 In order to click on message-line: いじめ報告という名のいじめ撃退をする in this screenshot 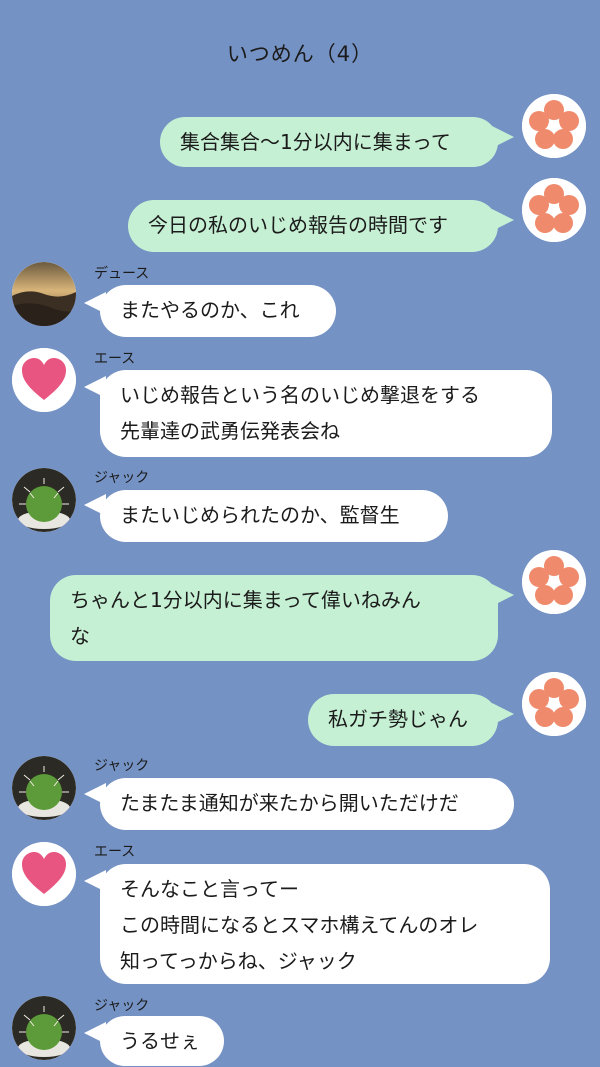, I will do `click(300, 395)`.